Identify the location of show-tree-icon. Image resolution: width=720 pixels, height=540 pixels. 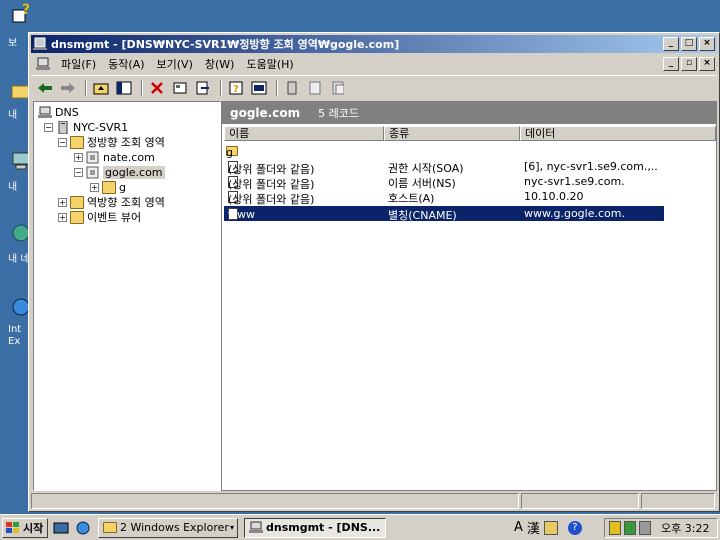
(124, 88).